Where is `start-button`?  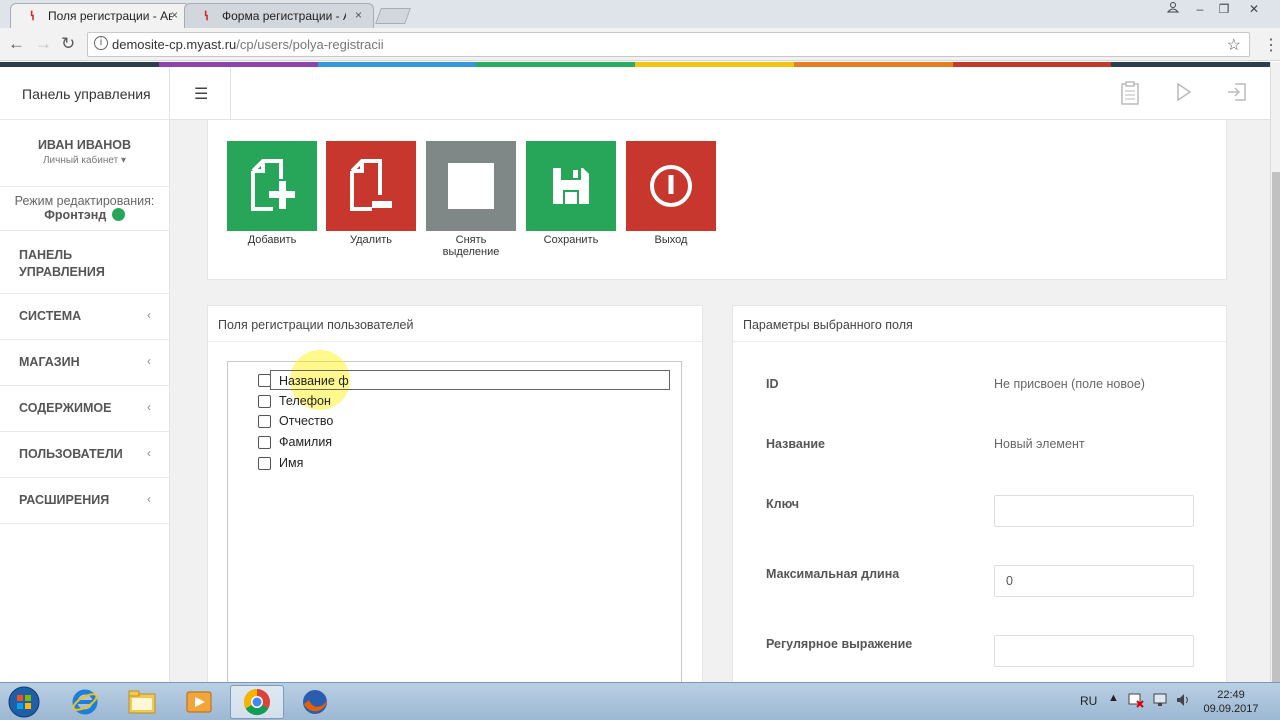
start-button is located at coordinates (24, 702).